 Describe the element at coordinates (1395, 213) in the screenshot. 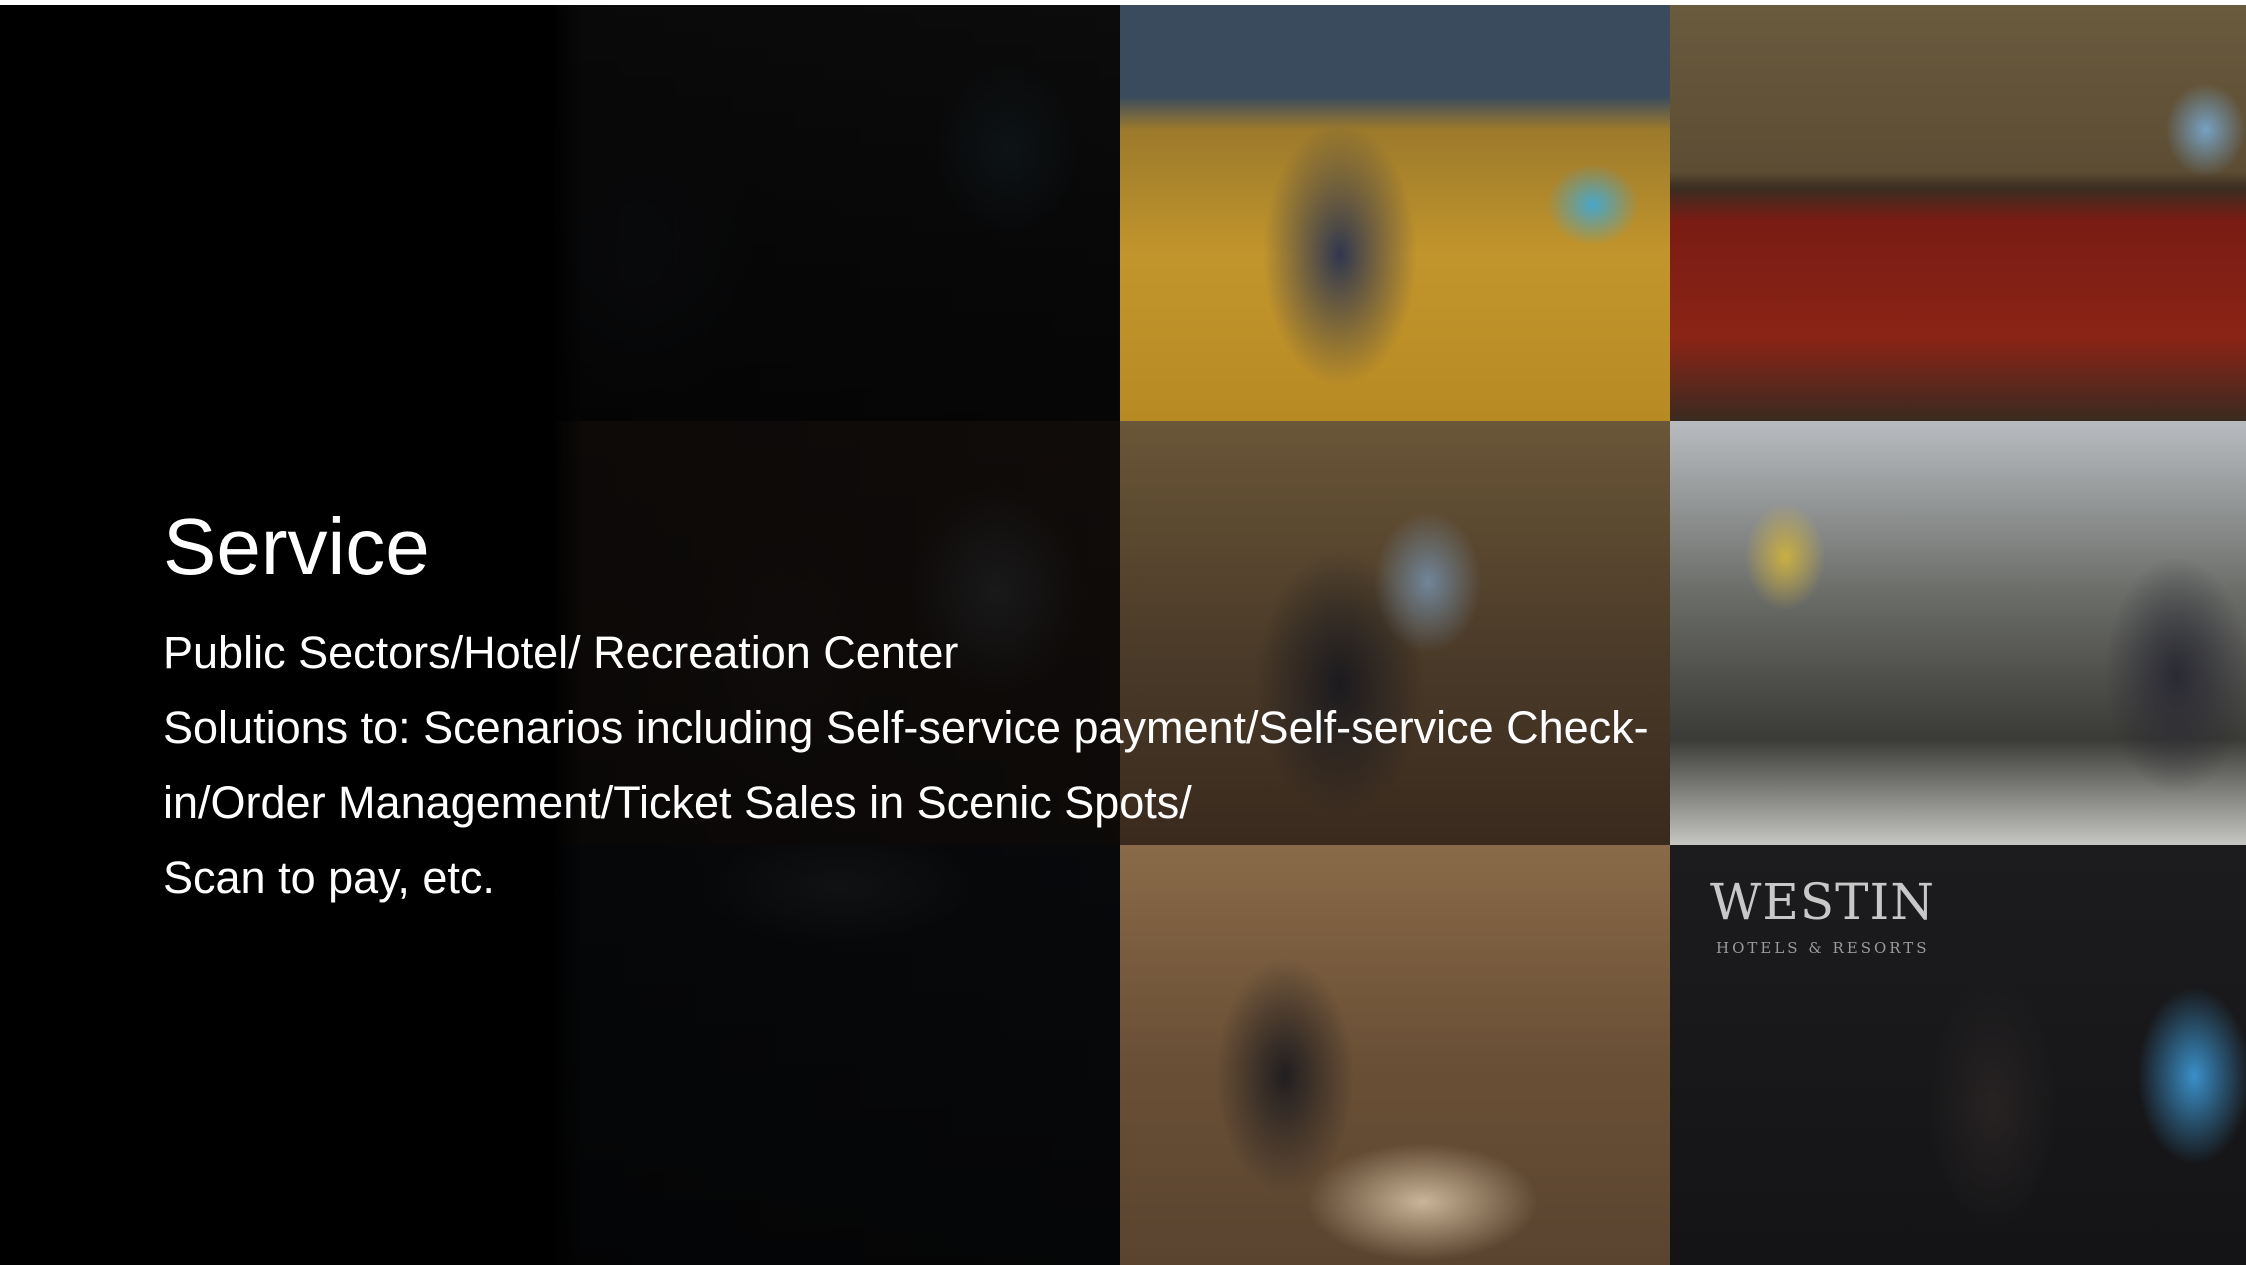

I see `photo-bus-payment` at that location.